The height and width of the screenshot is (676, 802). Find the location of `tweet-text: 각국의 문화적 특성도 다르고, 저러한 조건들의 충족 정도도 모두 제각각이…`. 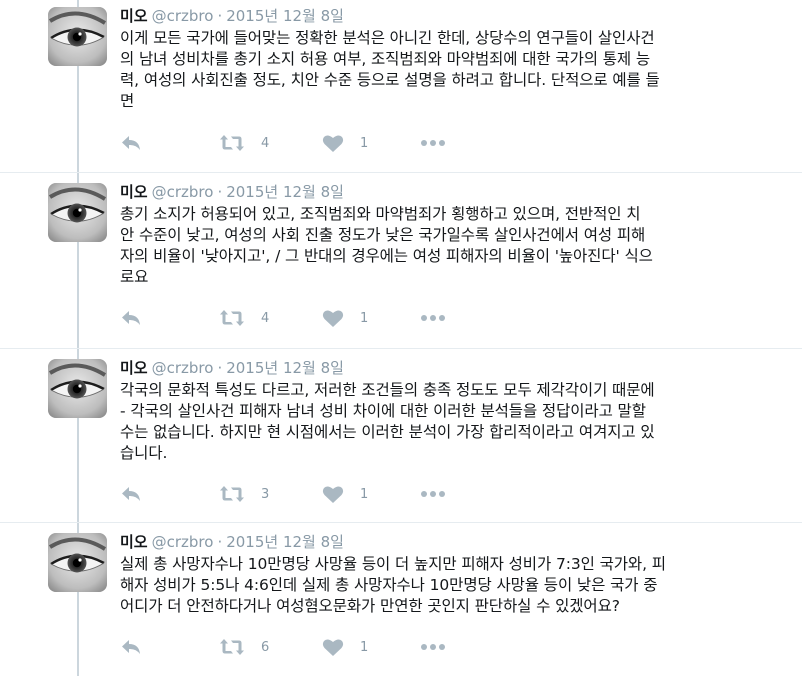

tweet-text: 각국의 문화적 특성도 다르고, 저러한 조건들의 충족 정도도 모두 제각각이… is located at coordinates (387, 421).